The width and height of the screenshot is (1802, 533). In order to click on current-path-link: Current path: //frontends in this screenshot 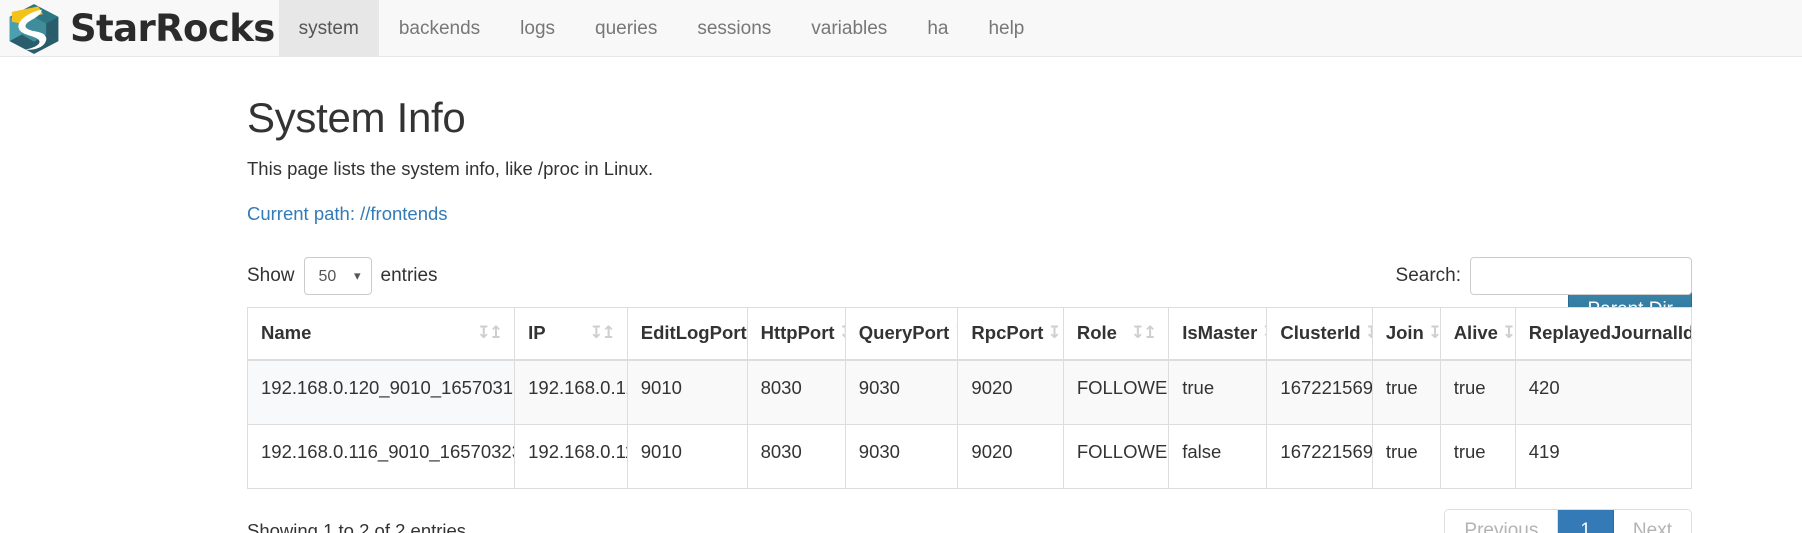, I will do `click(347, 214)`.